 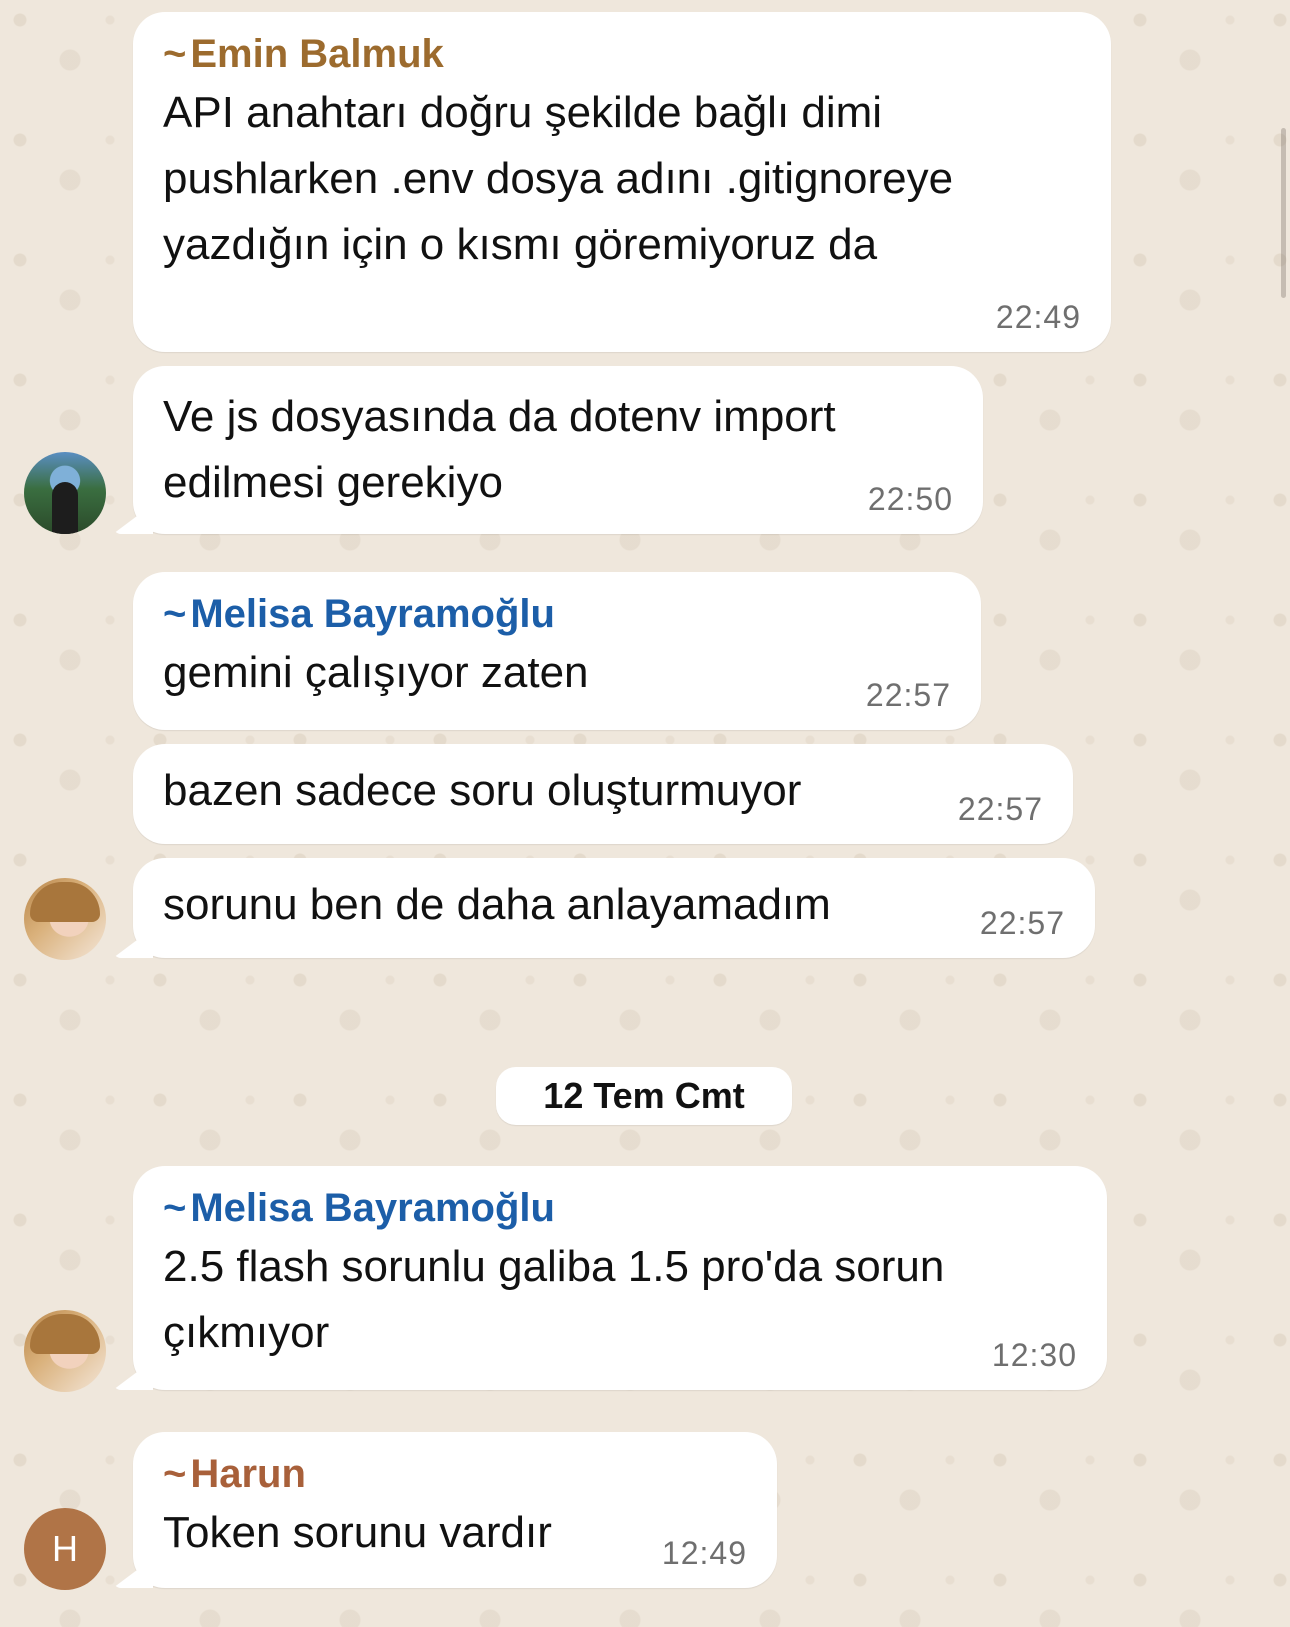 What do you see at coordinates (357, 1532) in the screenshot?
I see `message-text: Token sorunu vardır` at bounding box center [357, 1532].